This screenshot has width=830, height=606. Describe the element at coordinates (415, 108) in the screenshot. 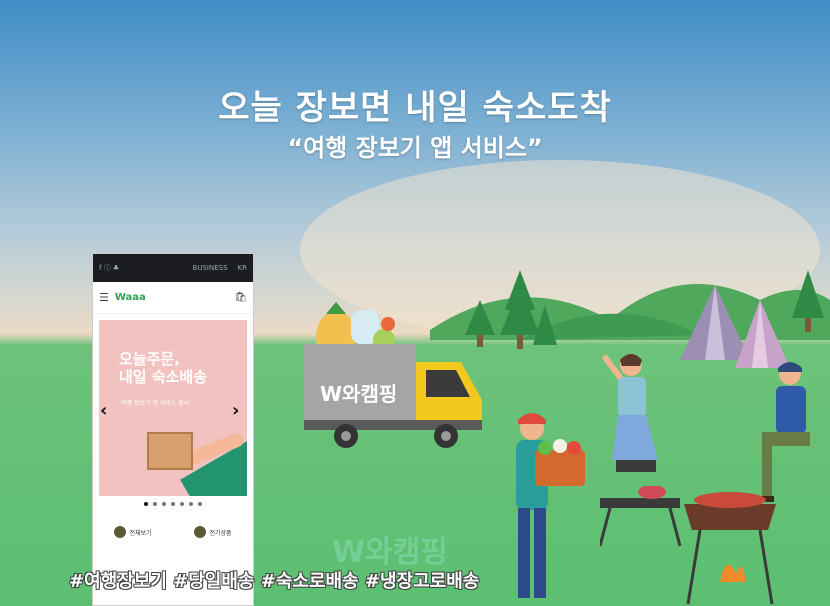

I see `page-title: 오늘 장보면 내일 숙소도착` at that location.